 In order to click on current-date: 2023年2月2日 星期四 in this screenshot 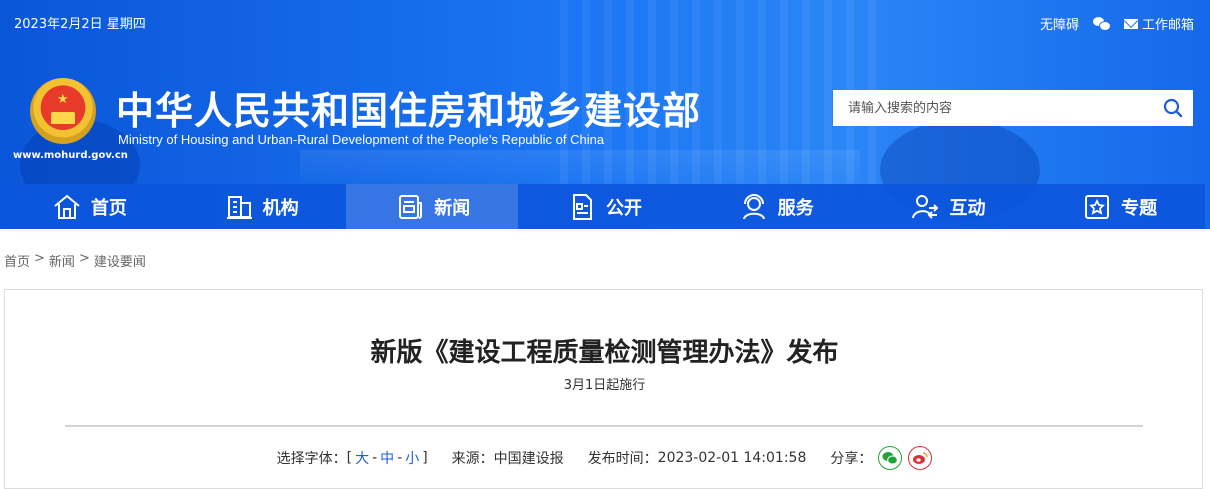, I will do `click(80, 24)`.